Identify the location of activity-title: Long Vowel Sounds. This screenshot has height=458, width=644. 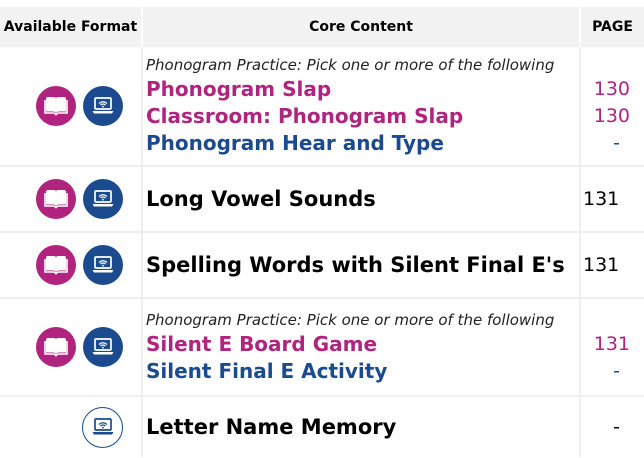
(261, 199).